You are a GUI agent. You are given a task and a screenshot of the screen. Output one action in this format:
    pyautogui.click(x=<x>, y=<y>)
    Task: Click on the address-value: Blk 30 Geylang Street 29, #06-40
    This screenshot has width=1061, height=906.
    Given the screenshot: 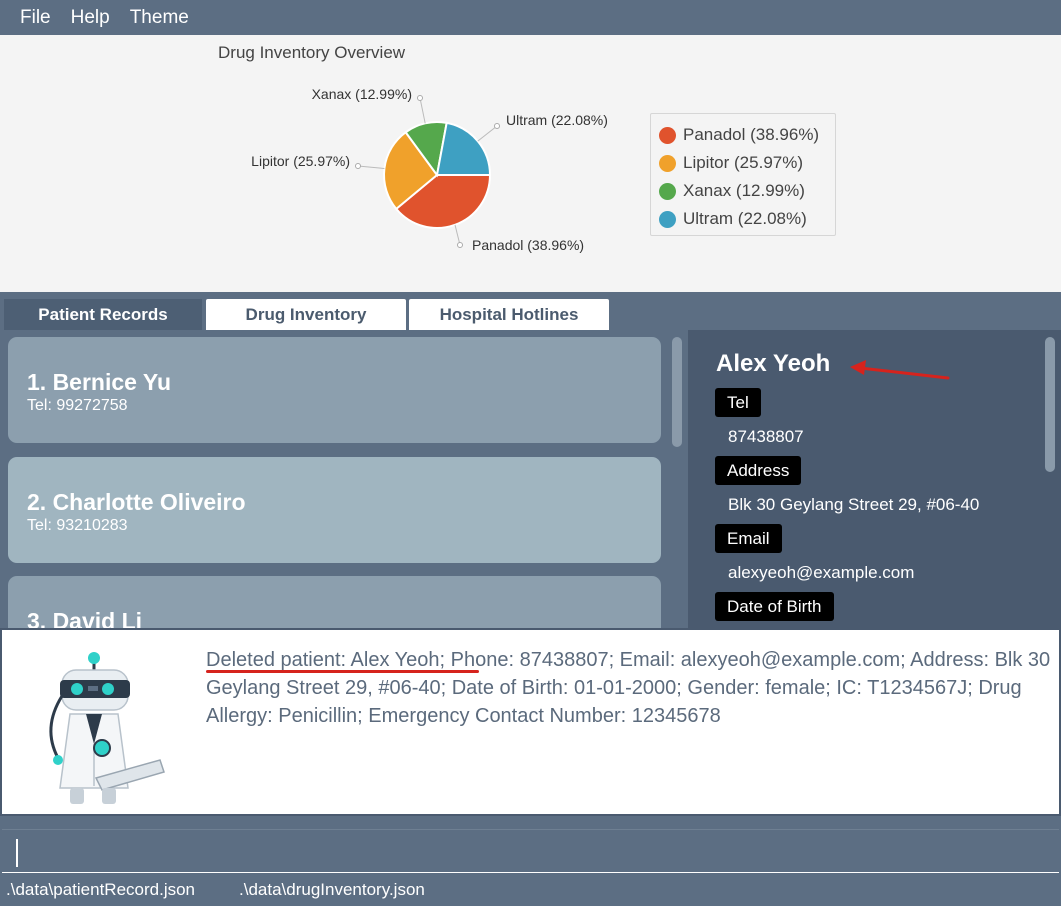 What is the action you would take?
    pyautogui.click(x=854, y=504)
    